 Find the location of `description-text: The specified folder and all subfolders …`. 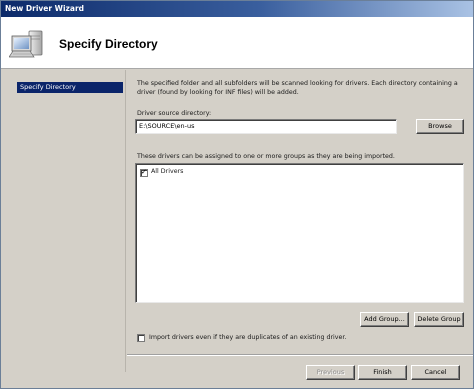

description-text: The specified folder and all subfolders … is located at coordinates (297, 88).